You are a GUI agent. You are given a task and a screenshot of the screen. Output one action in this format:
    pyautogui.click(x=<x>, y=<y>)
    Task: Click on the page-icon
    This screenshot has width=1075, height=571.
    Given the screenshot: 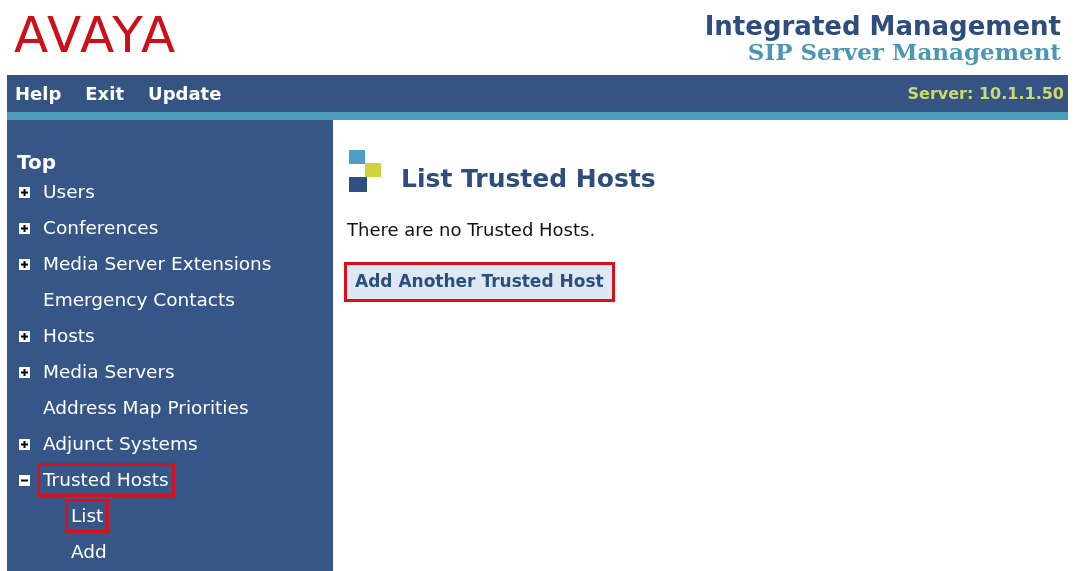 What is the action you would take?
    pyautogui.click(x=365, y=172)
    